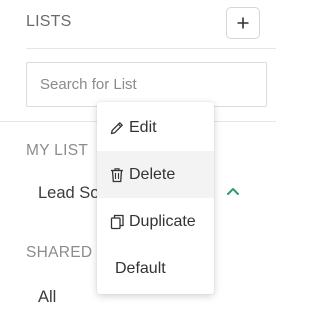  What do you see at coordinates (47, 297) in the screenshot?
I see `list-item-all: All` at bounding box center [47, 297].